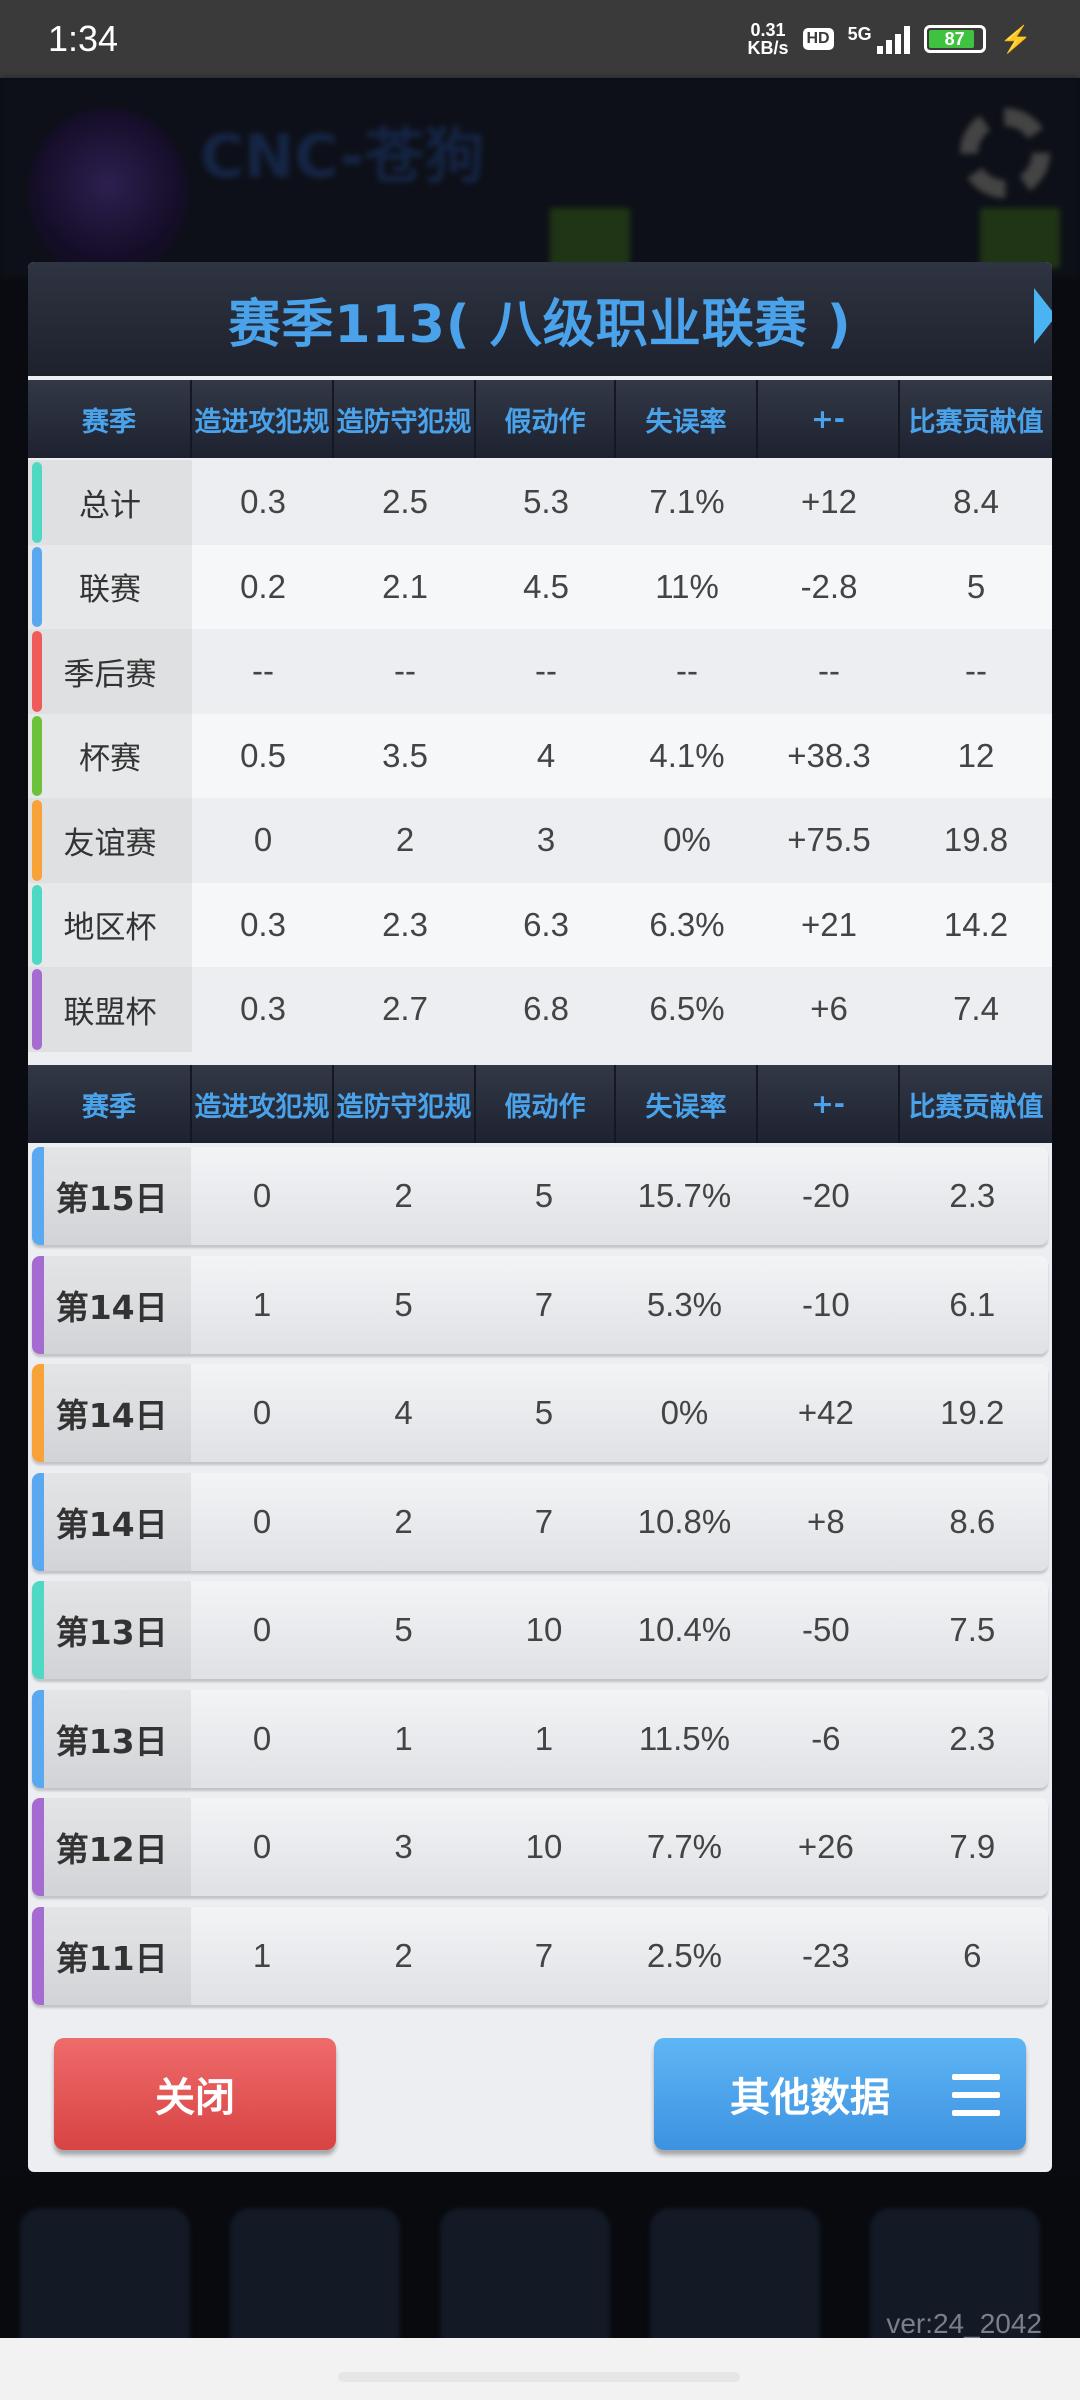 The image size is (1080, 2400). I want to click on daily-row: 第14日 0 4 5 0% +42 19.2, so click(540, 1413).